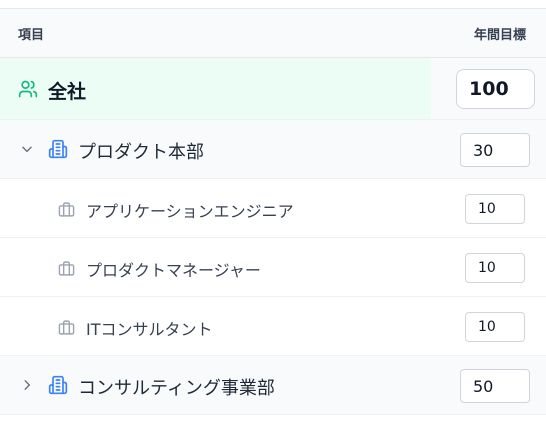 The image size is (546, 421). Describe the element at coordinates (499, 35) in the screenshot. I see `column-header-annual-target: 年間目標` at that location.